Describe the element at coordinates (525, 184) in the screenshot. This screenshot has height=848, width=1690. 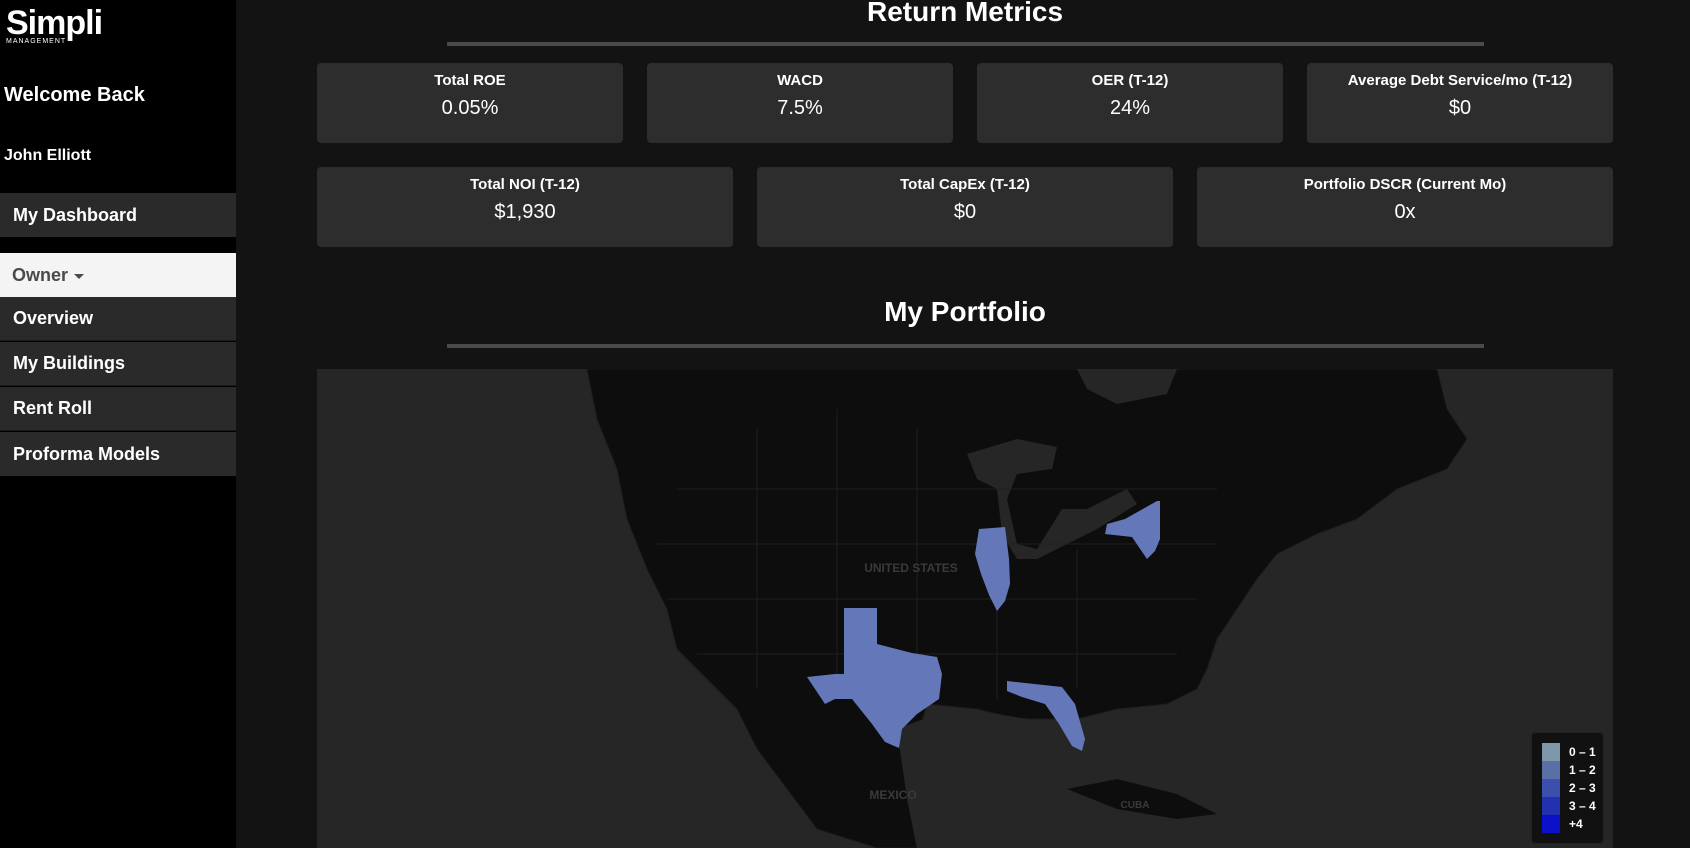
I see `metric-label: Total NOI (T-12)` at that location.